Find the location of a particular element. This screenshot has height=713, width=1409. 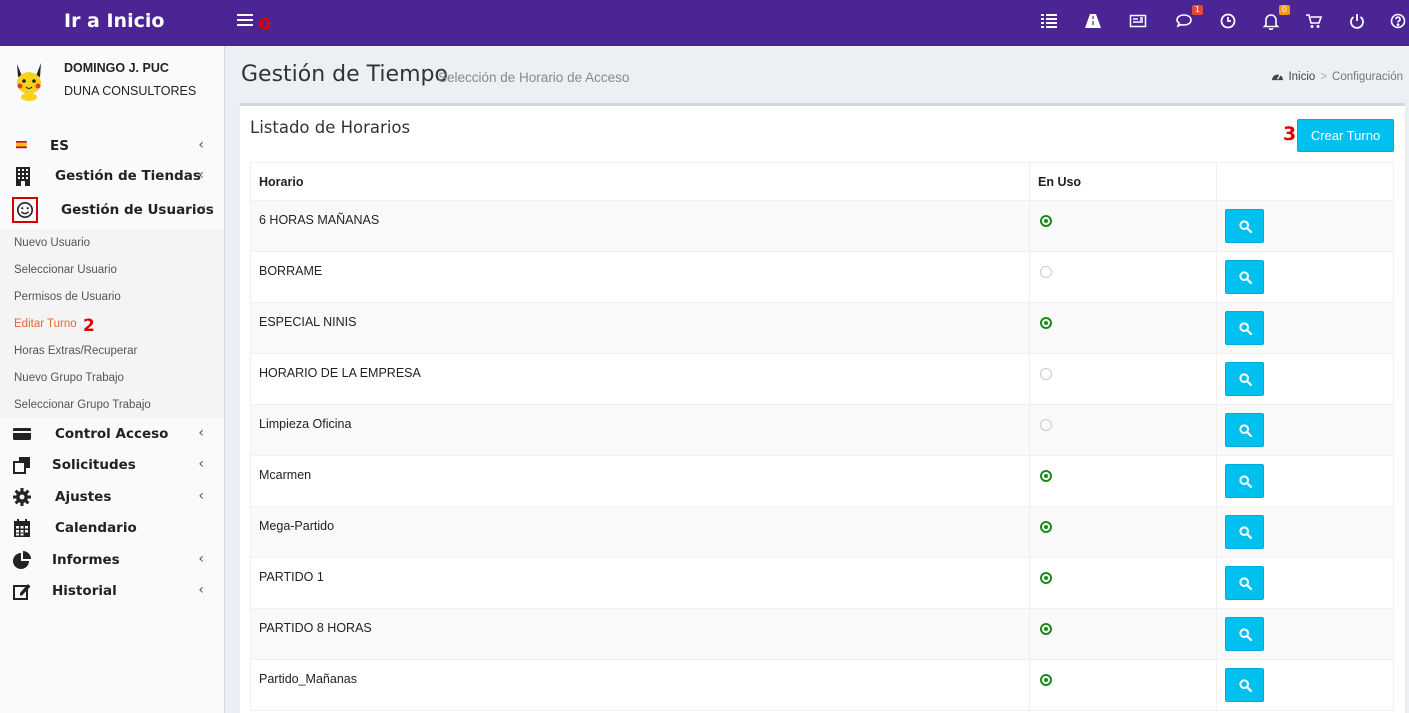

page-title: Gestión de Tiempo is located at coordinates (344, 74).